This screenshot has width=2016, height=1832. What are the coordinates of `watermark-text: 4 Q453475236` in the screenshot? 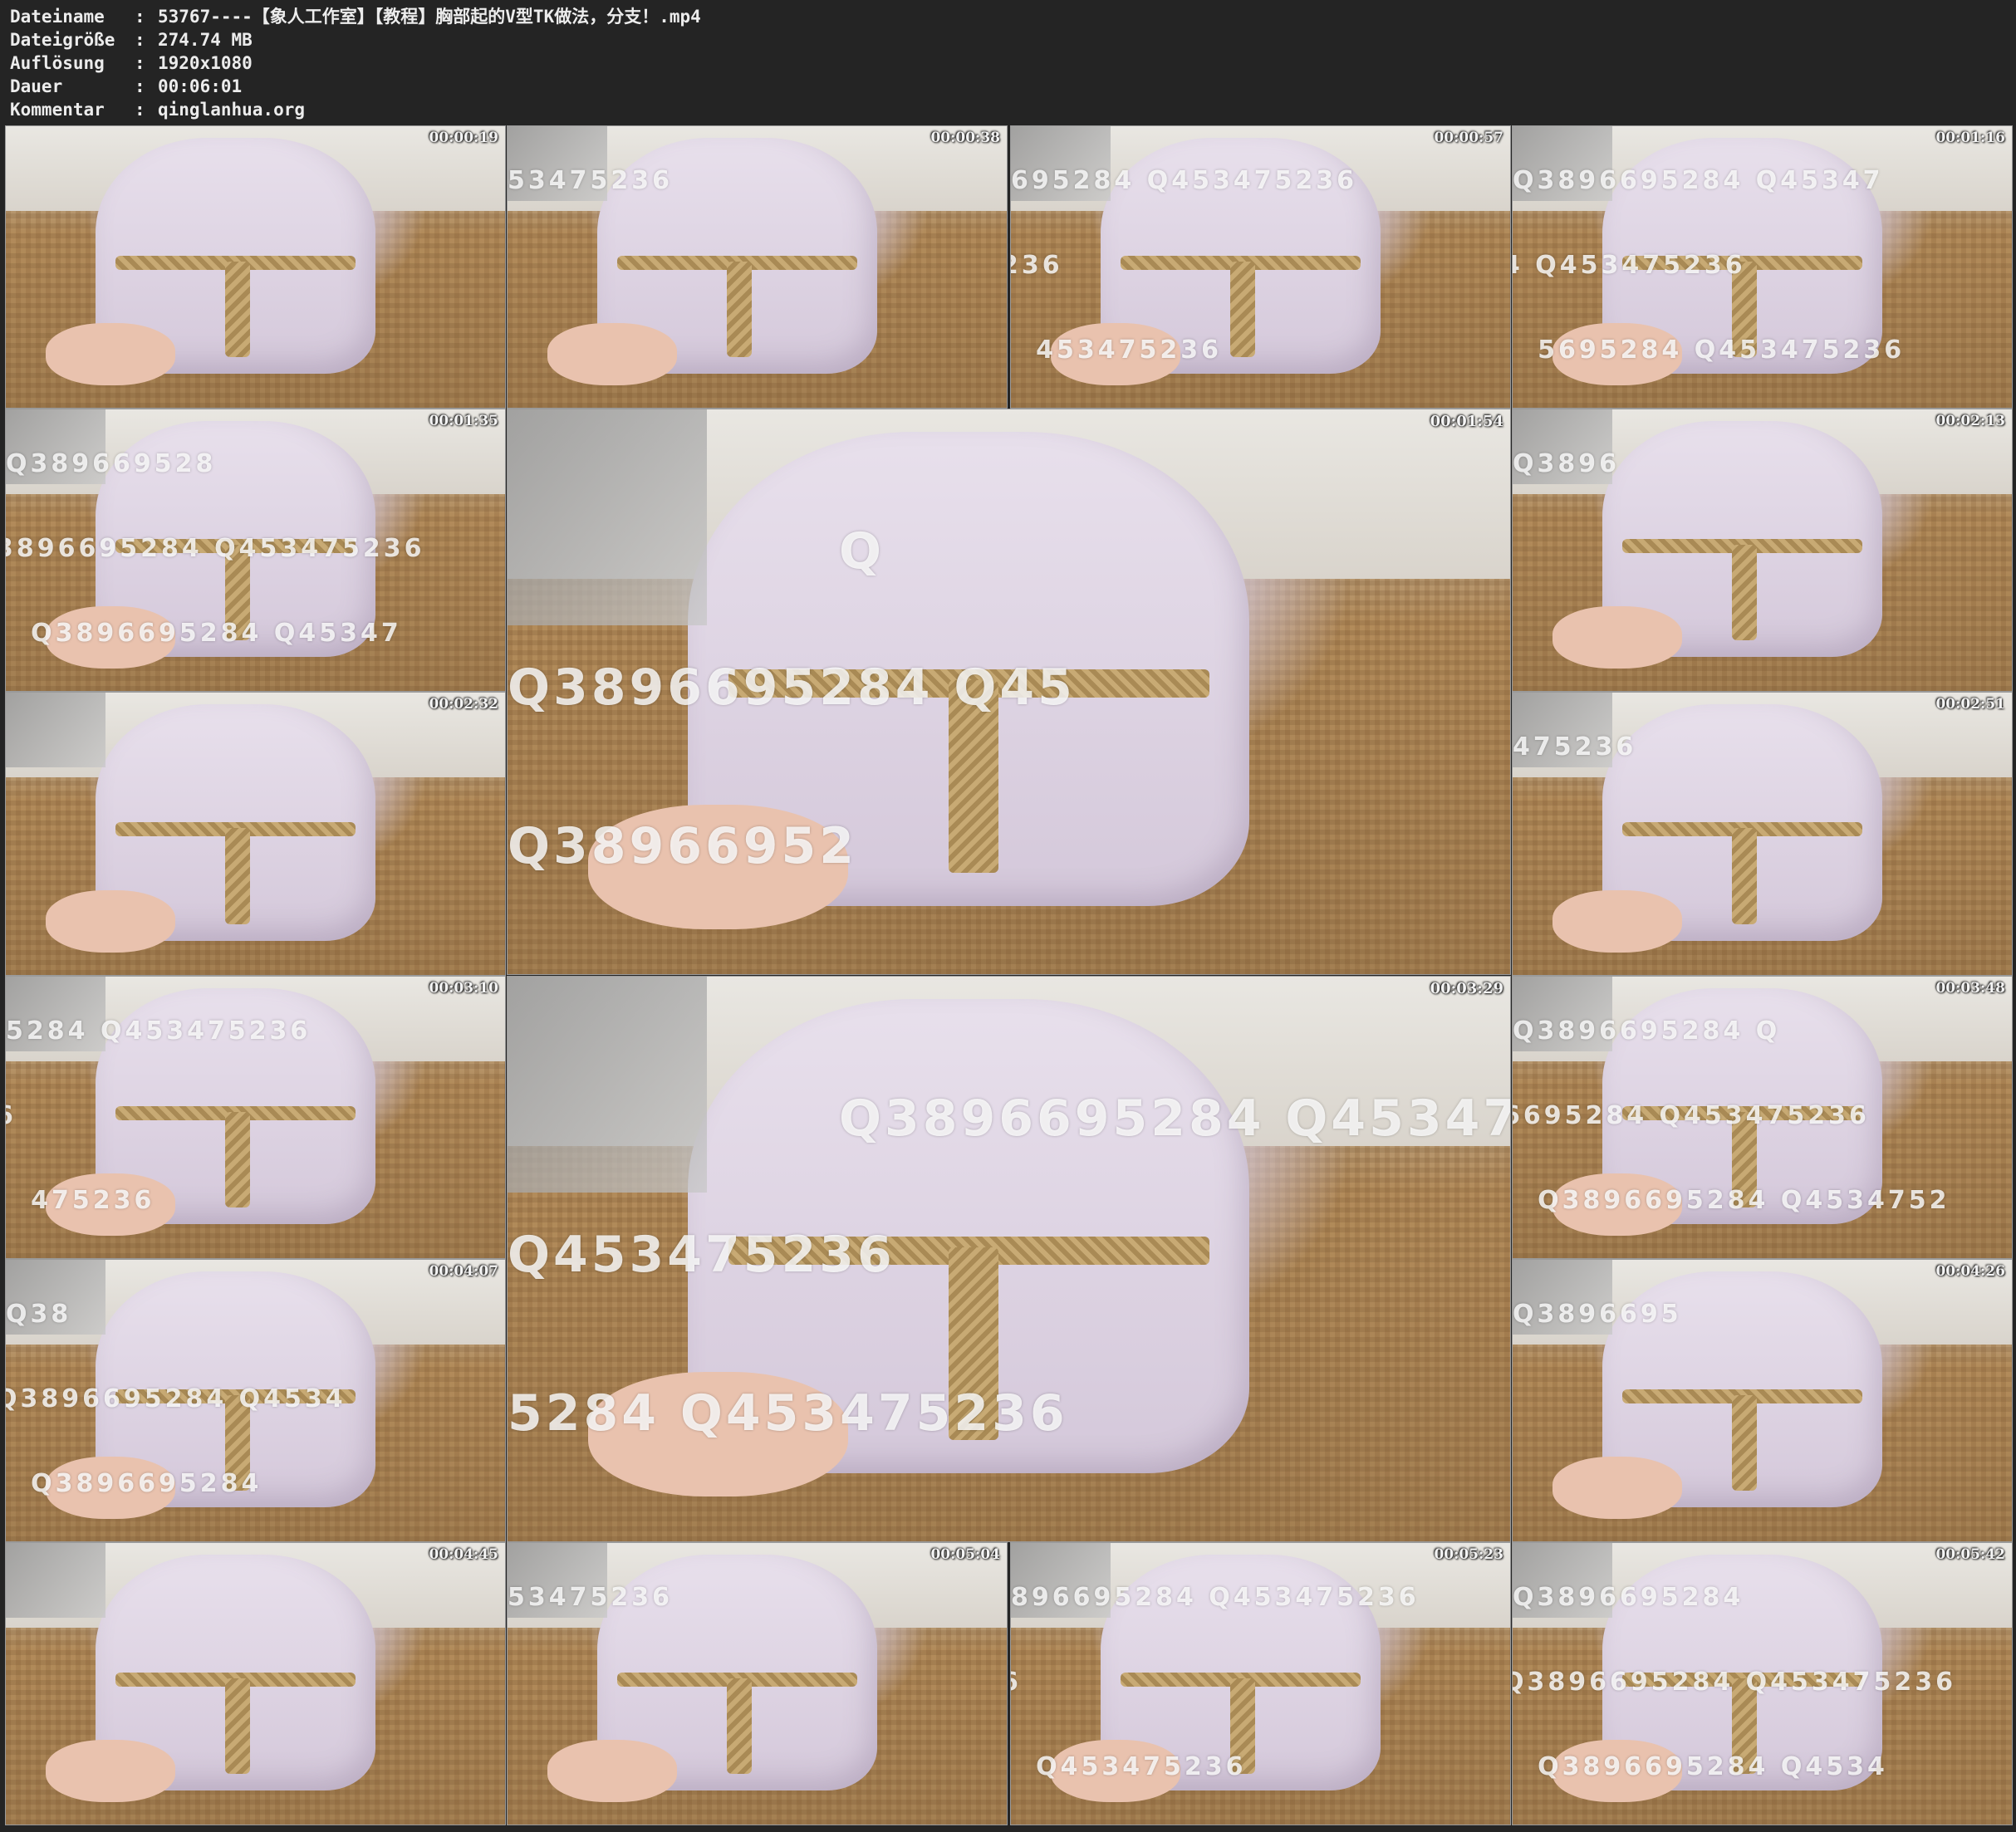 It's located at (1629, 266).